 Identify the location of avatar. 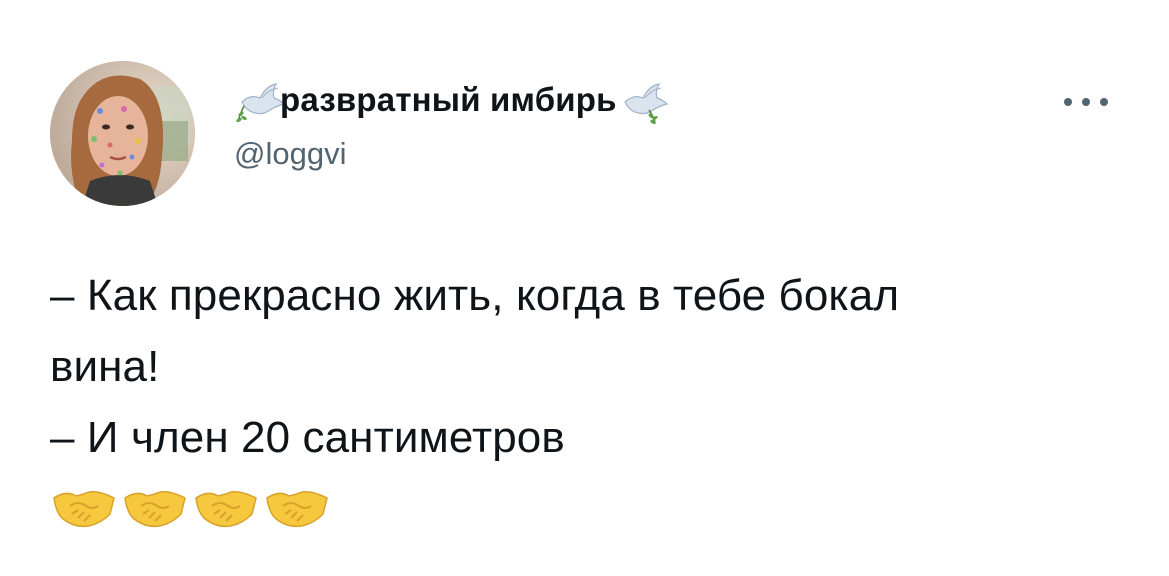
(122, 133).